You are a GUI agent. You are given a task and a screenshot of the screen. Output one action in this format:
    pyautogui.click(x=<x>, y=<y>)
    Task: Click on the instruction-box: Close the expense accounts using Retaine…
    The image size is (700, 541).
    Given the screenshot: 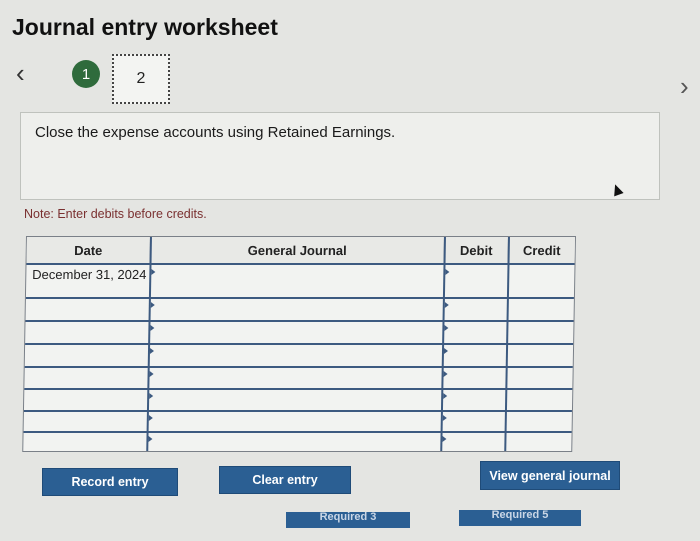 What is the action you would take?
    pyautogui.click(x=340, y=156)
    